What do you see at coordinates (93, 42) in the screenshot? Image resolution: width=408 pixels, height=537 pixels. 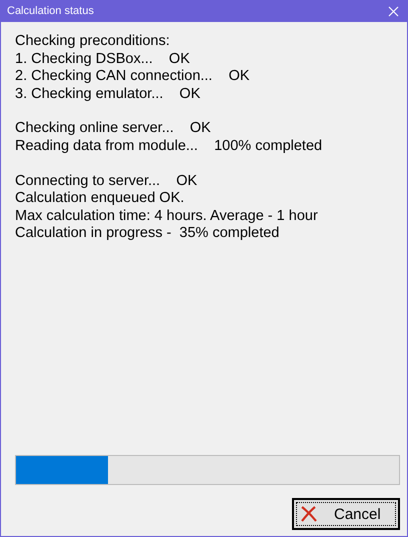 I see `status-line: Checking preconditions:` at bounding box center [93, 42].